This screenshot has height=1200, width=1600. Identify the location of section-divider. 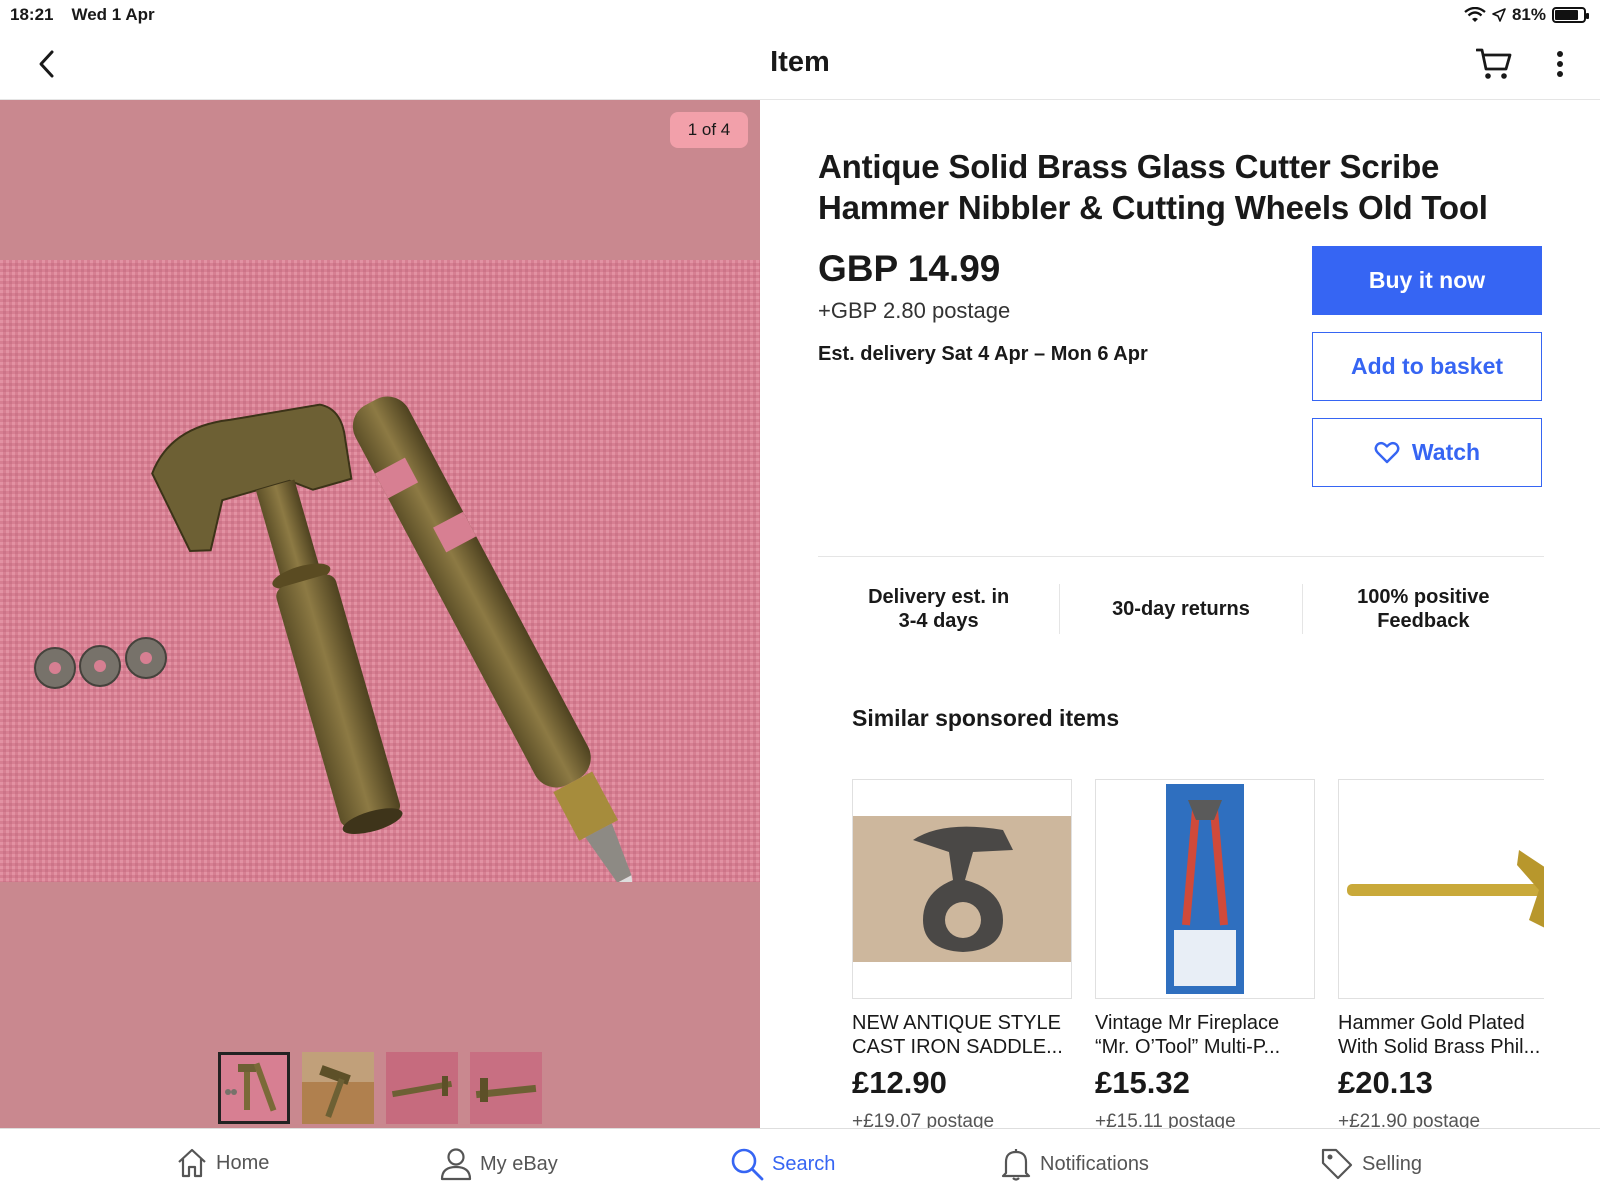
(1181, 556).